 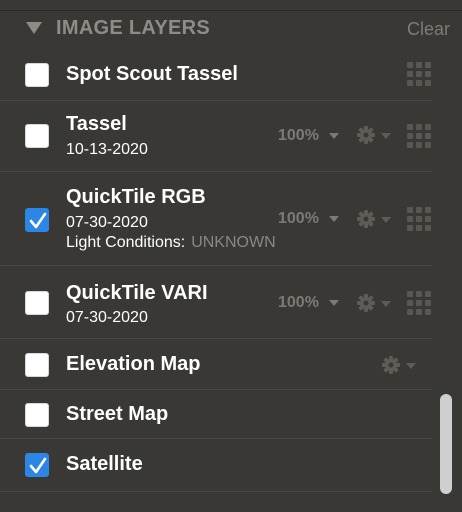 I want to click on collapse-caret-icon, so click(x=34, y=28).